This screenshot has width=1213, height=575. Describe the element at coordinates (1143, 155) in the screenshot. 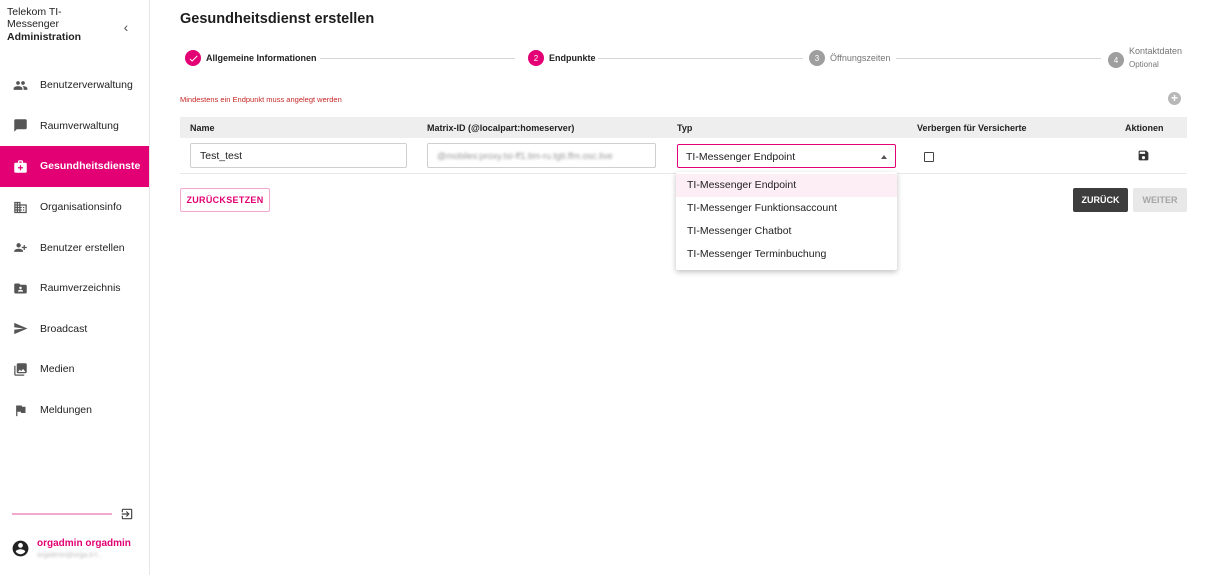

I see `save-icon` at that location.